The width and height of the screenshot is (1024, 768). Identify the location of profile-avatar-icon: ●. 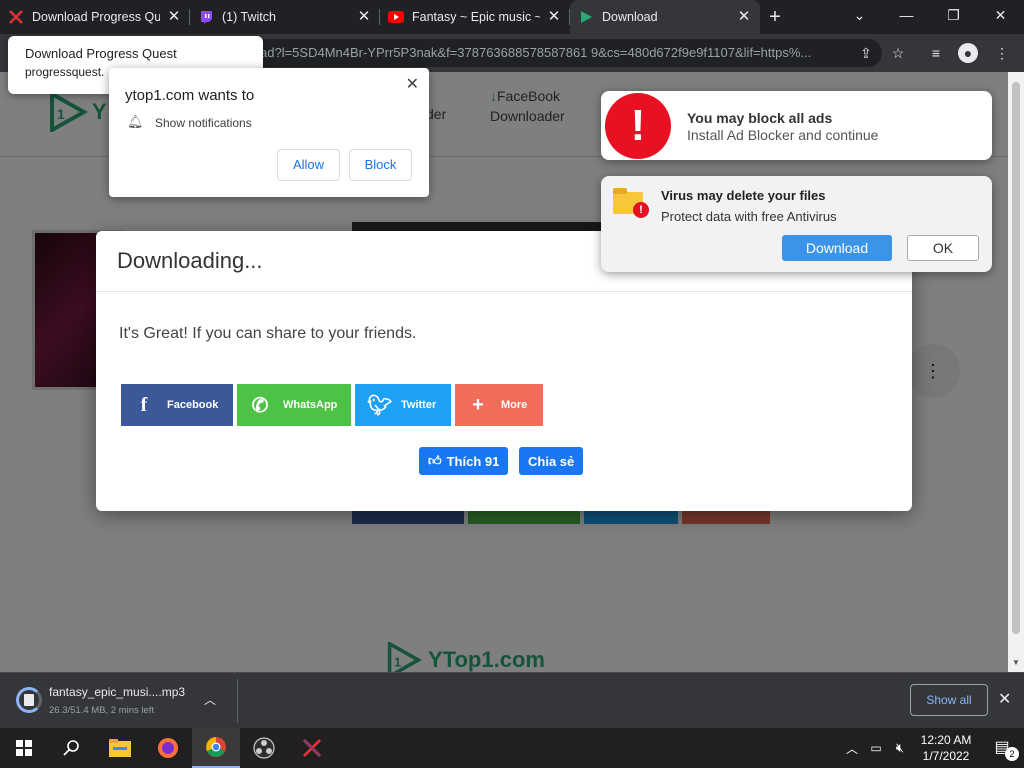
(968, 53).